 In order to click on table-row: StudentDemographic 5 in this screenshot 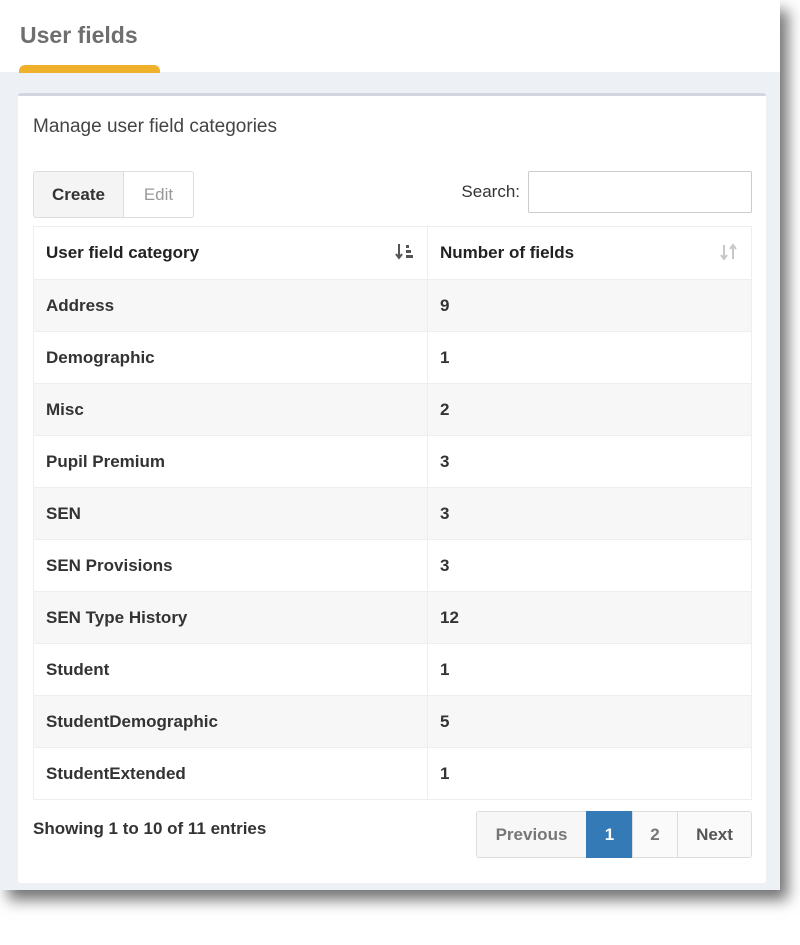, I will do `click(392, 721)`.